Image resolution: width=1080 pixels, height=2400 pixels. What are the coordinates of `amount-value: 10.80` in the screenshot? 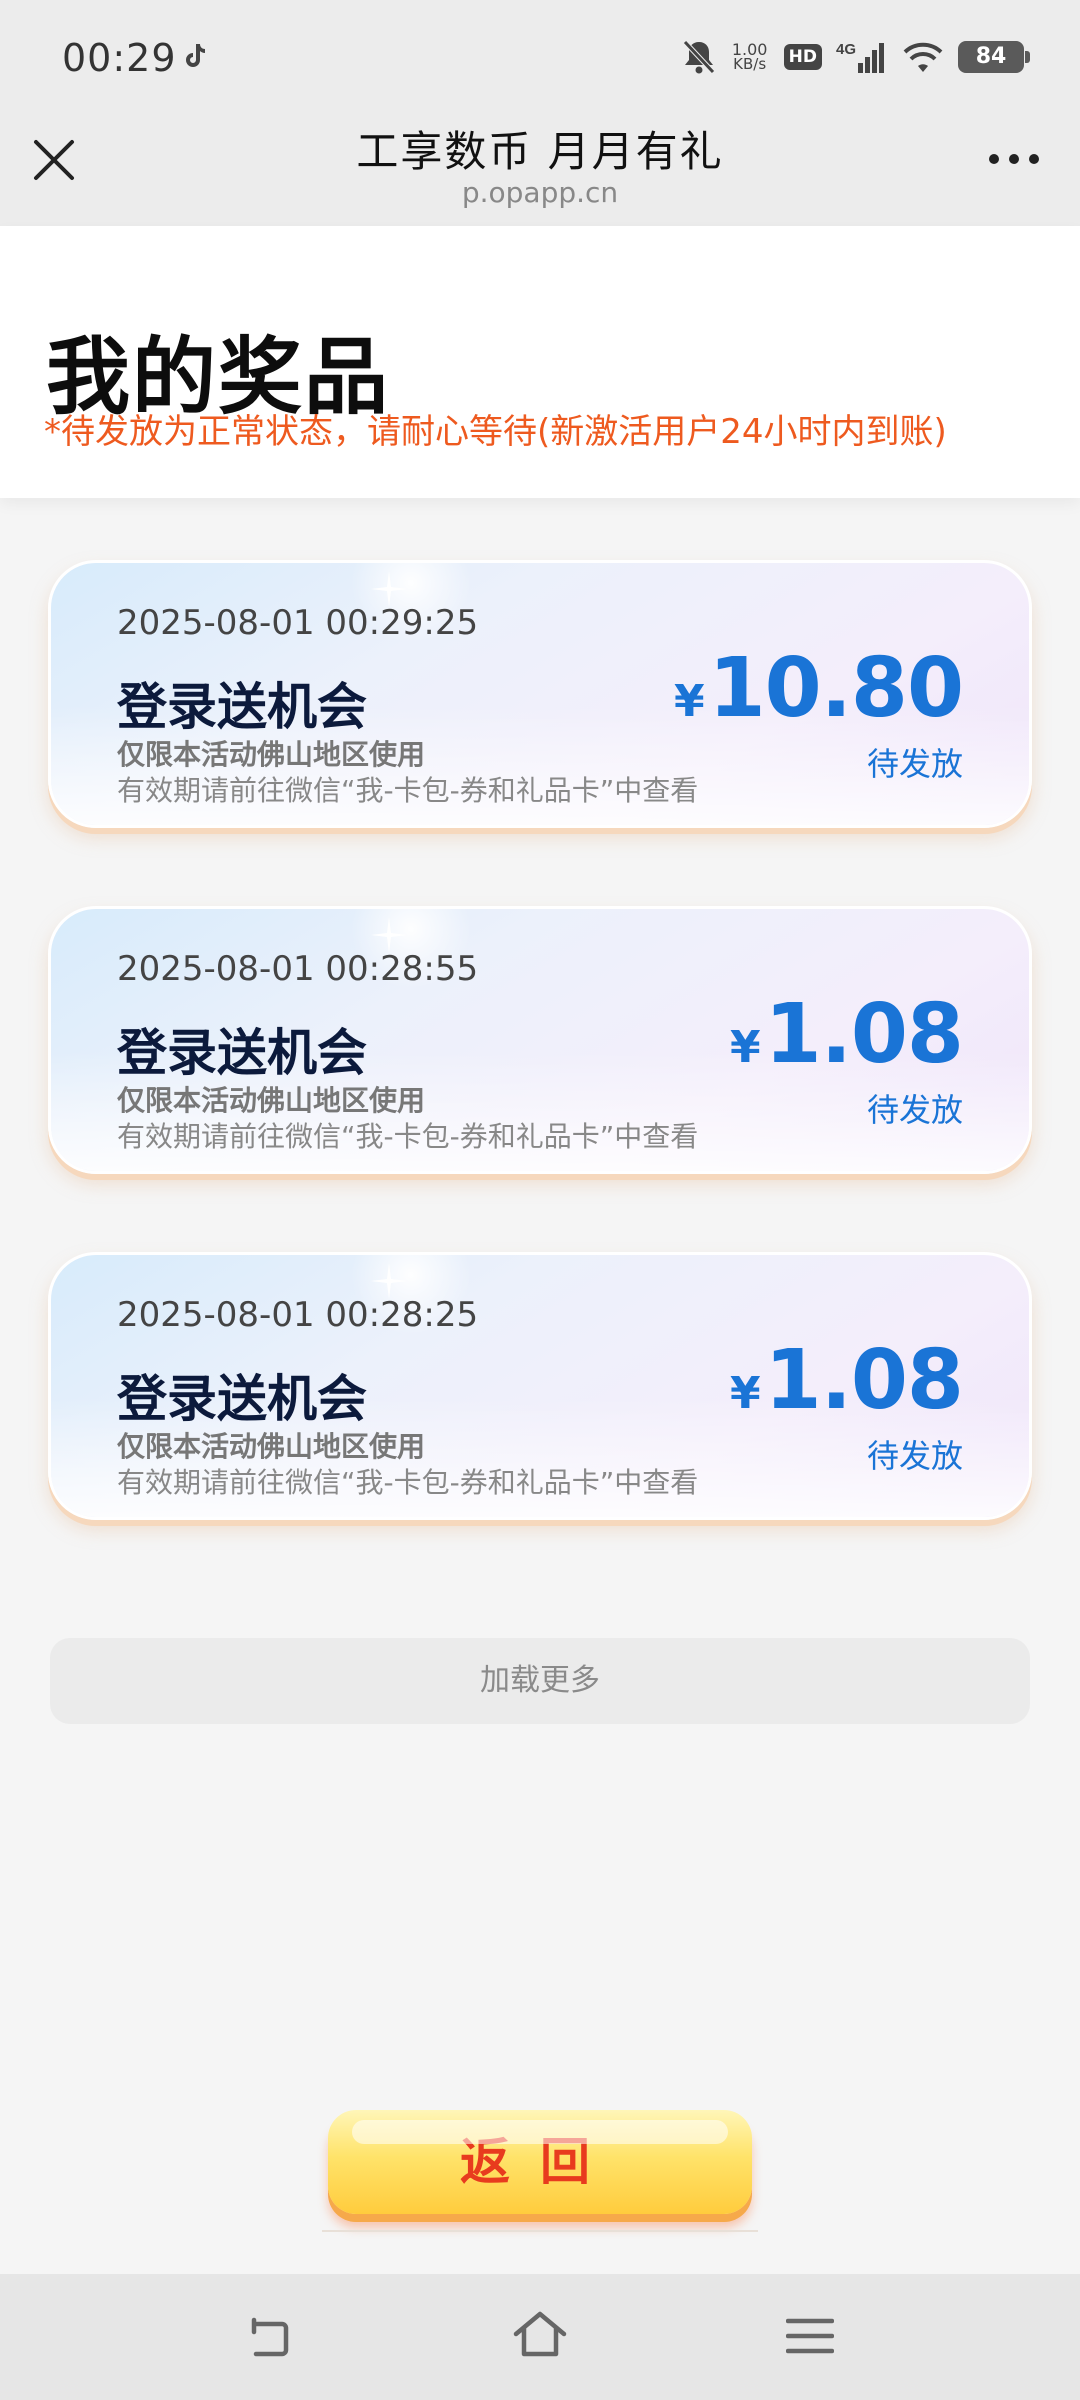 It's located at (836, 688).